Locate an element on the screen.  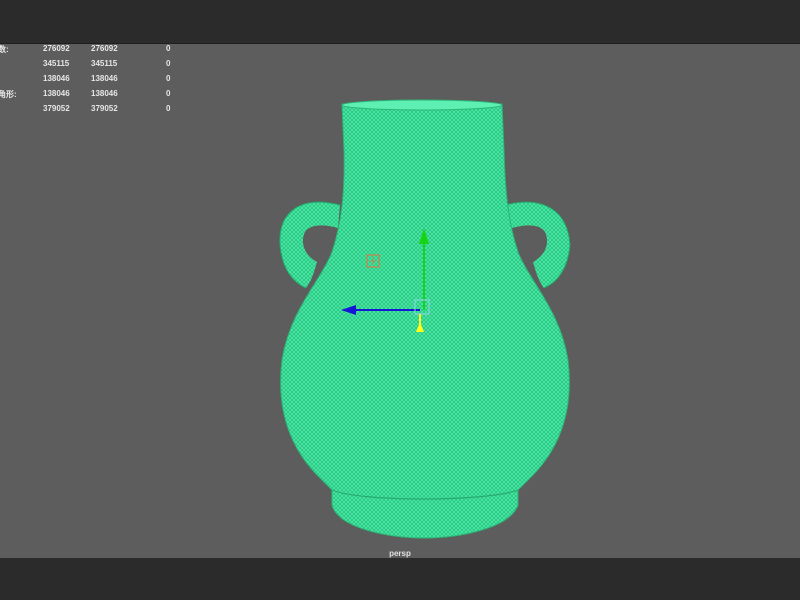
hud-label: 数: is located at coordinates (4, 49).